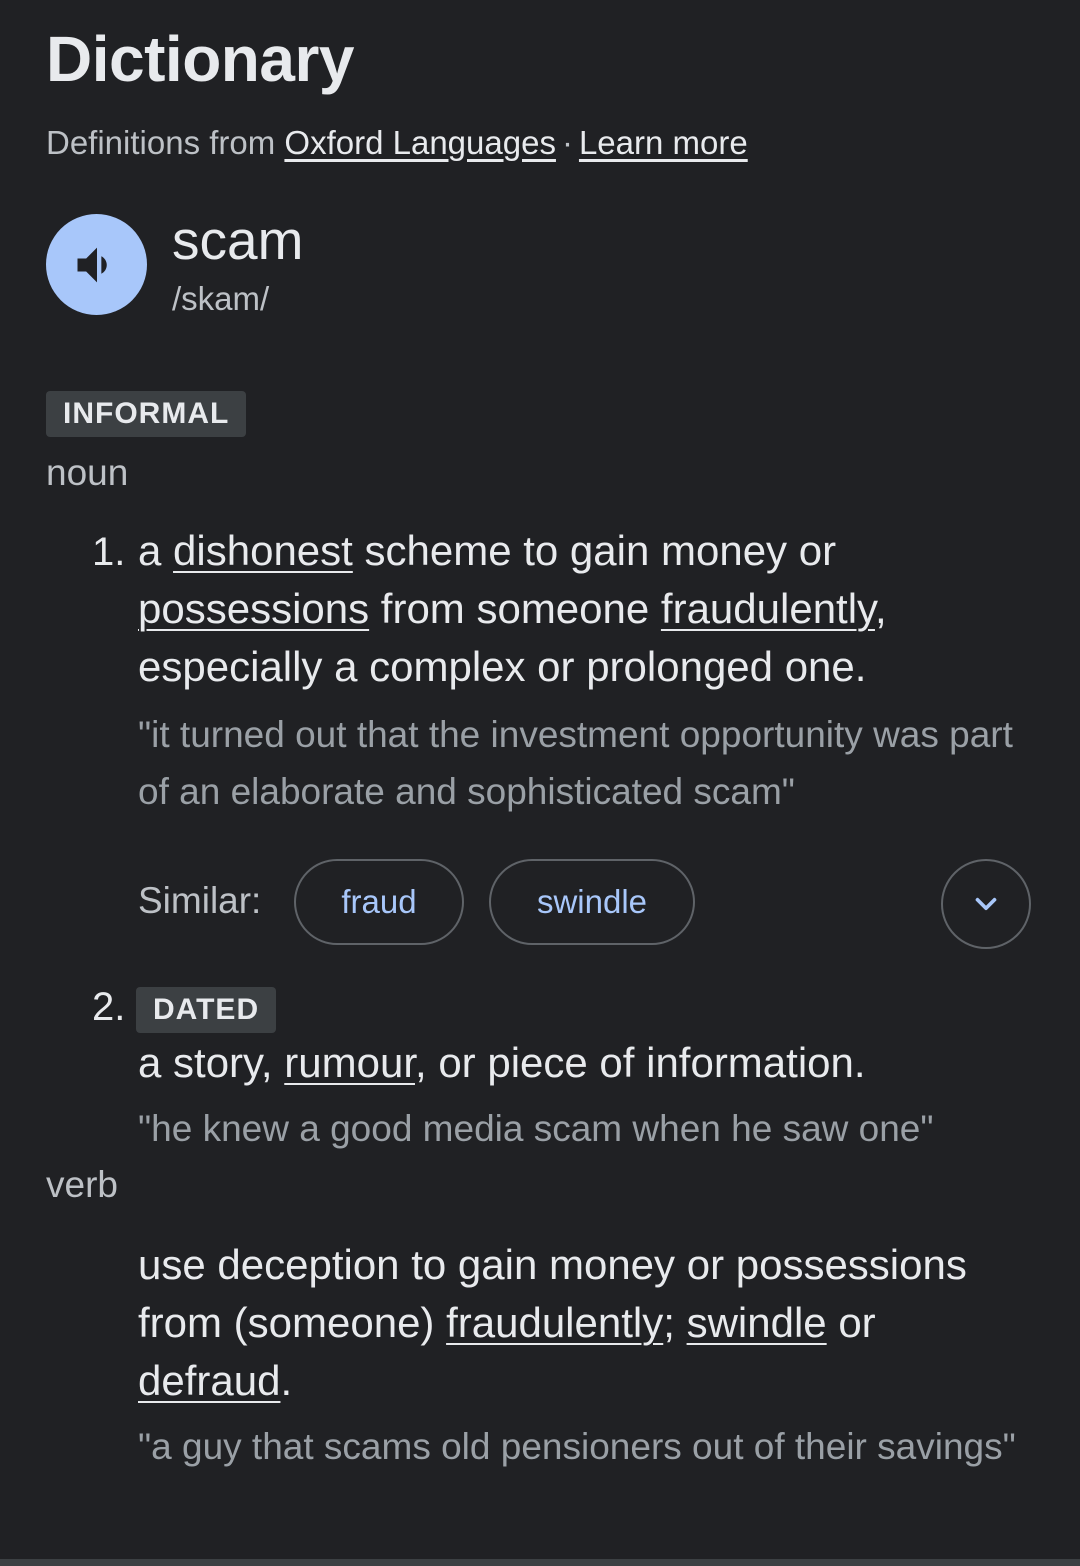 The height and width of the screenshot is (1566, 1080). I want to click on phonetic: /skam/, so click(221, 298).